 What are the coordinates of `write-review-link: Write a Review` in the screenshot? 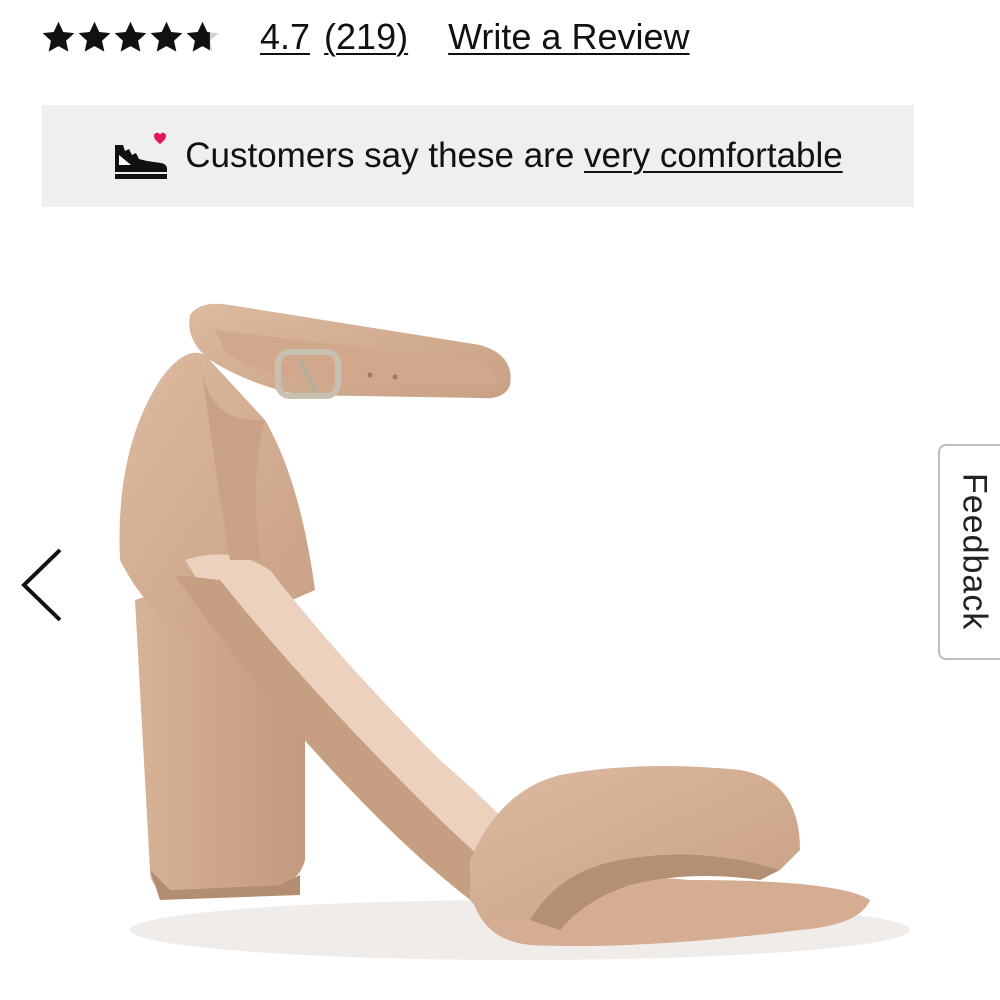 It's located at (568, 37).